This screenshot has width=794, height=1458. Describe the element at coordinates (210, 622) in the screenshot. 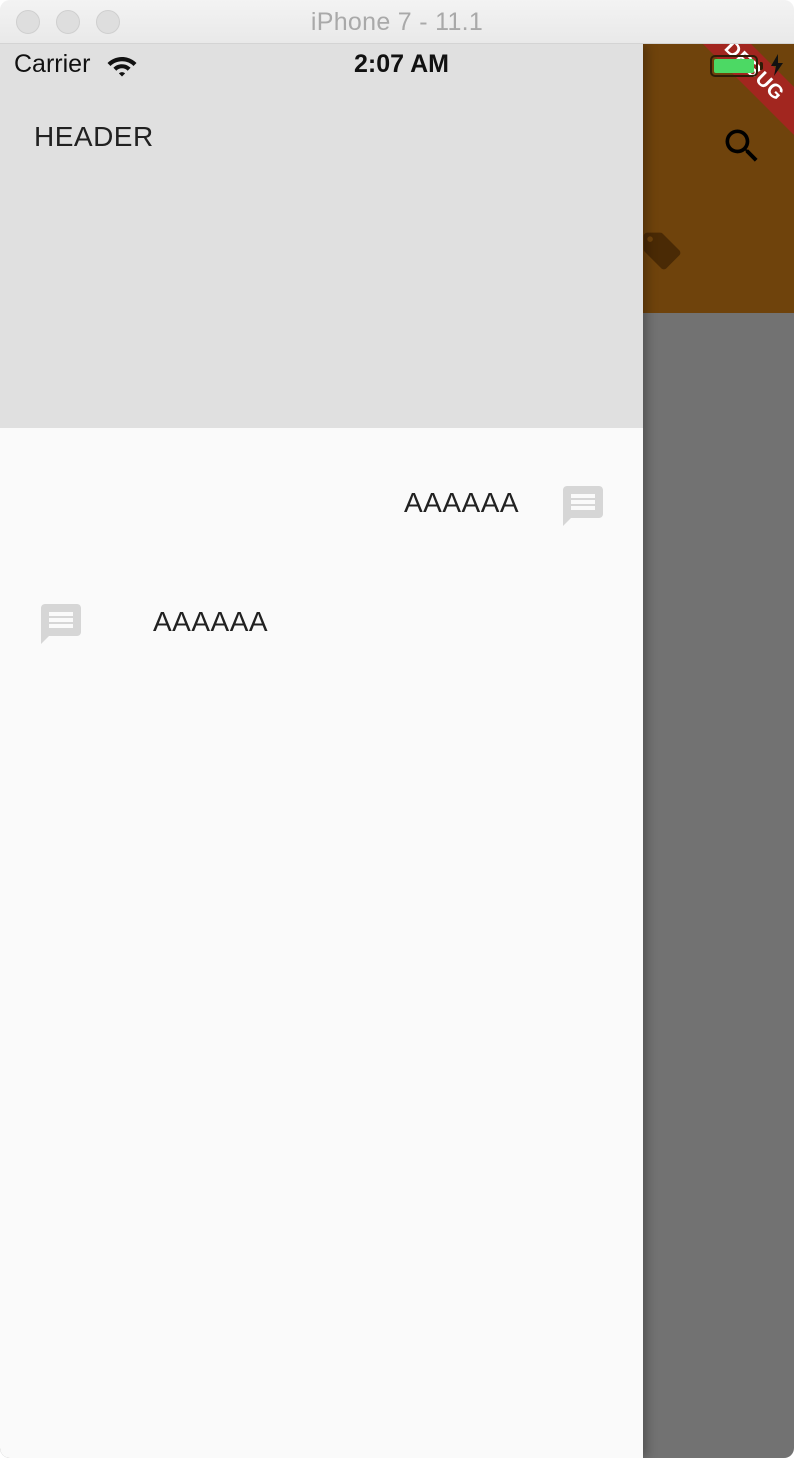

I see `drawer-item-2-label: AAAAAA` at that location.